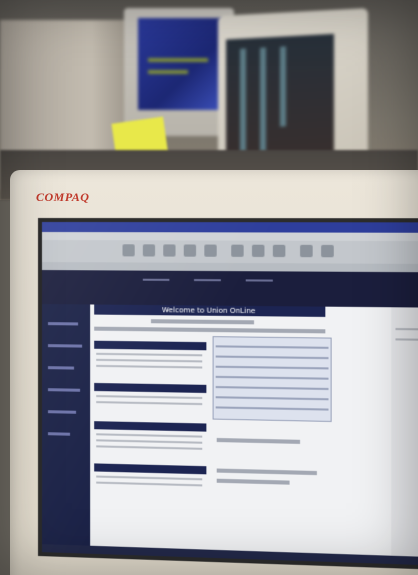  I want to click on page-left-nav, so click(66, 430).